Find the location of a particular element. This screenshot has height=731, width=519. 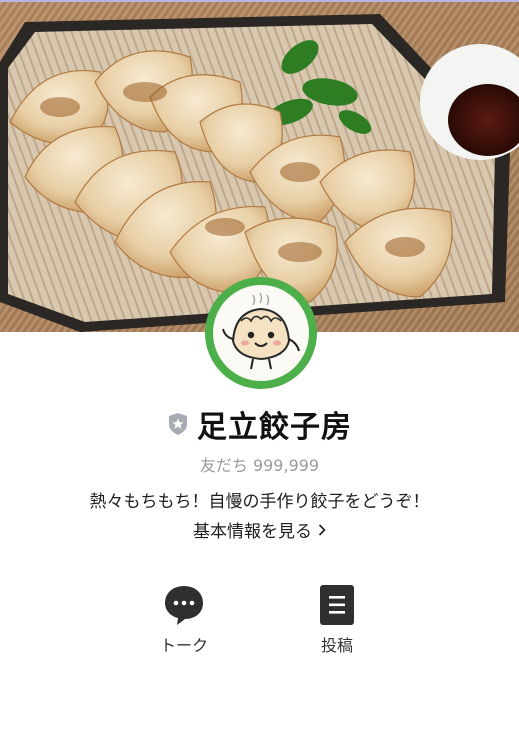

view-basic-info-label: 基本情報を見る is located at coordinates (252, 532).